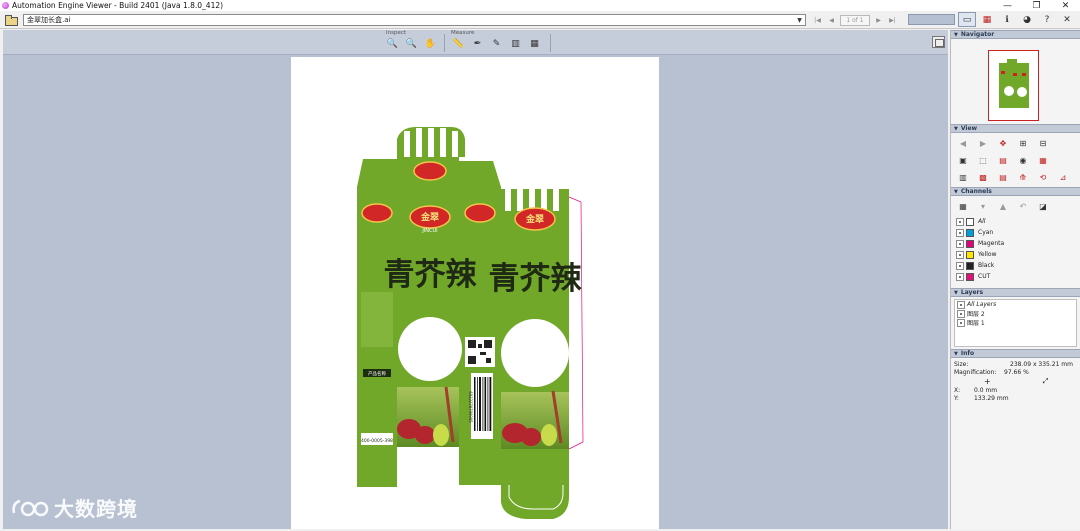 The height and width of the screenshot is (531, 1080). Describe the element at coordinates (987, 19) in the screenshot. I see `separations-icon: ▦` at that location.